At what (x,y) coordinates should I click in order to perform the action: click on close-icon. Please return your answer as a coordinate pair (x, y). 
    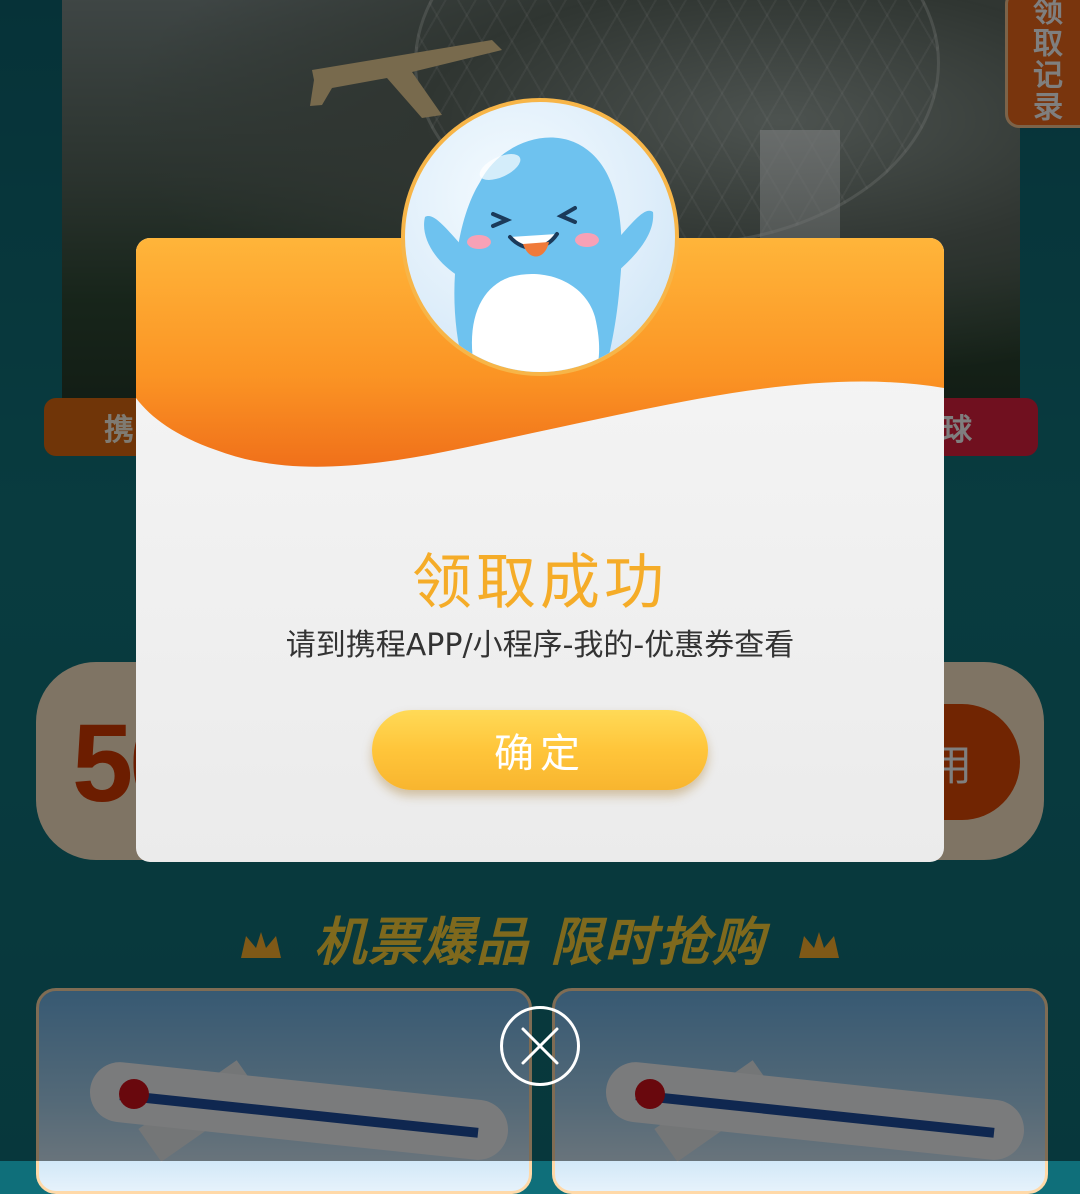
    Looking at the image, I should click on (540, 1046).